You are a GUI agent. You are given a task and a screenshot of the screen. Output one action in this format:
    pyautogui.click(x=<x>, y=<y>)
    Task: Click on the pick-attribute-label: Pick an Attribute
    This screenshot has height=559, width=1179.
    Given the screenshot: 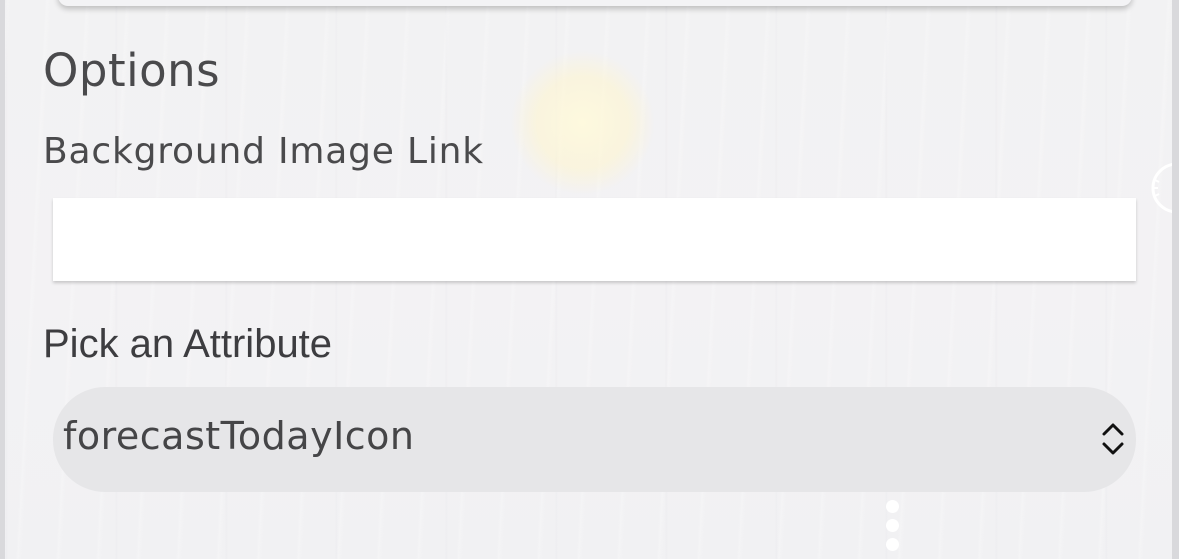 What is the action you would take?
    pyautogui.click(x=188, y=344)
    